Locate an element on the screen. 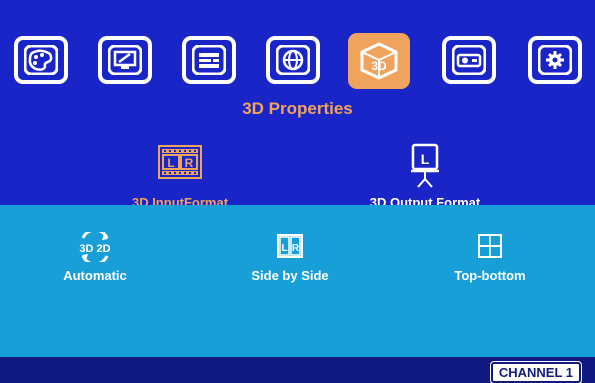 This screenshot has width=595, height=383. channel-badge: CHANNEL 1 is located at coordinates (535, 372).